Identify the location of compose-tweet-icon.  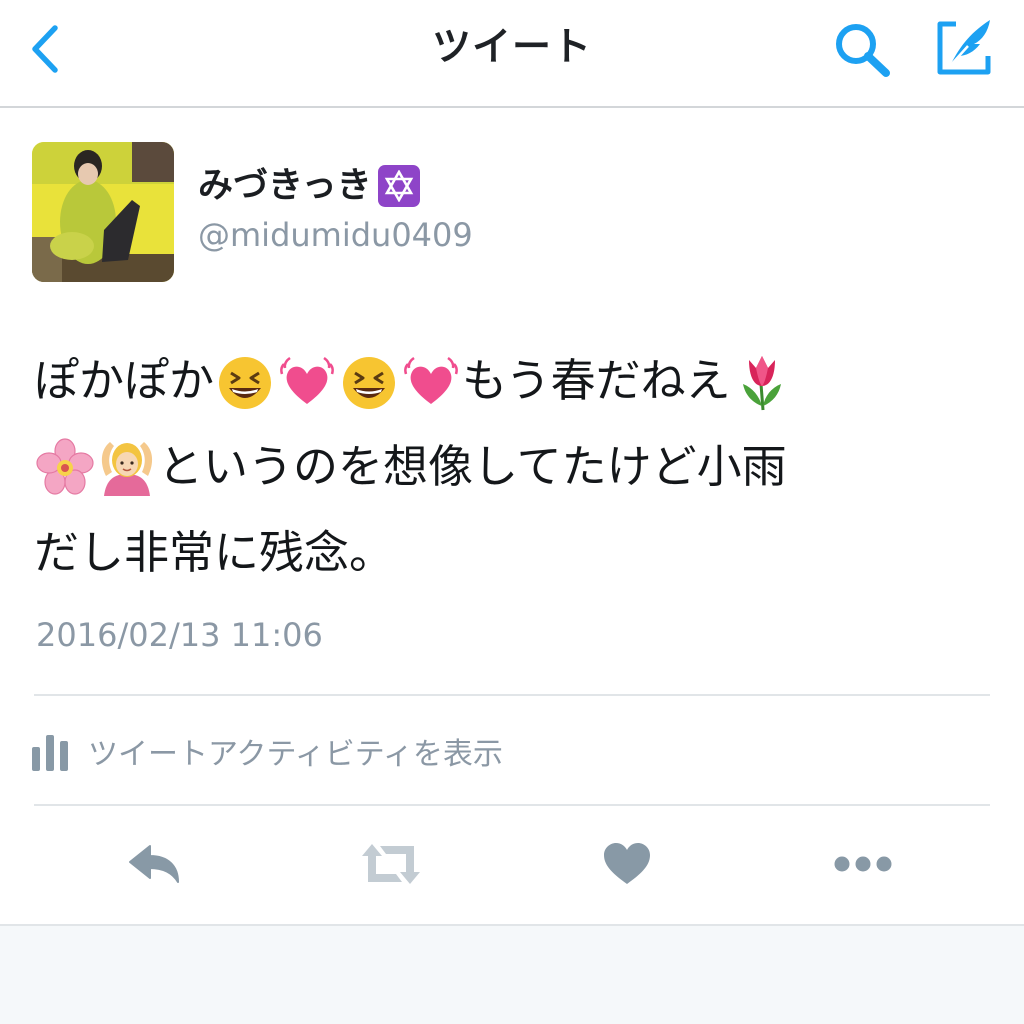
(964, 47).